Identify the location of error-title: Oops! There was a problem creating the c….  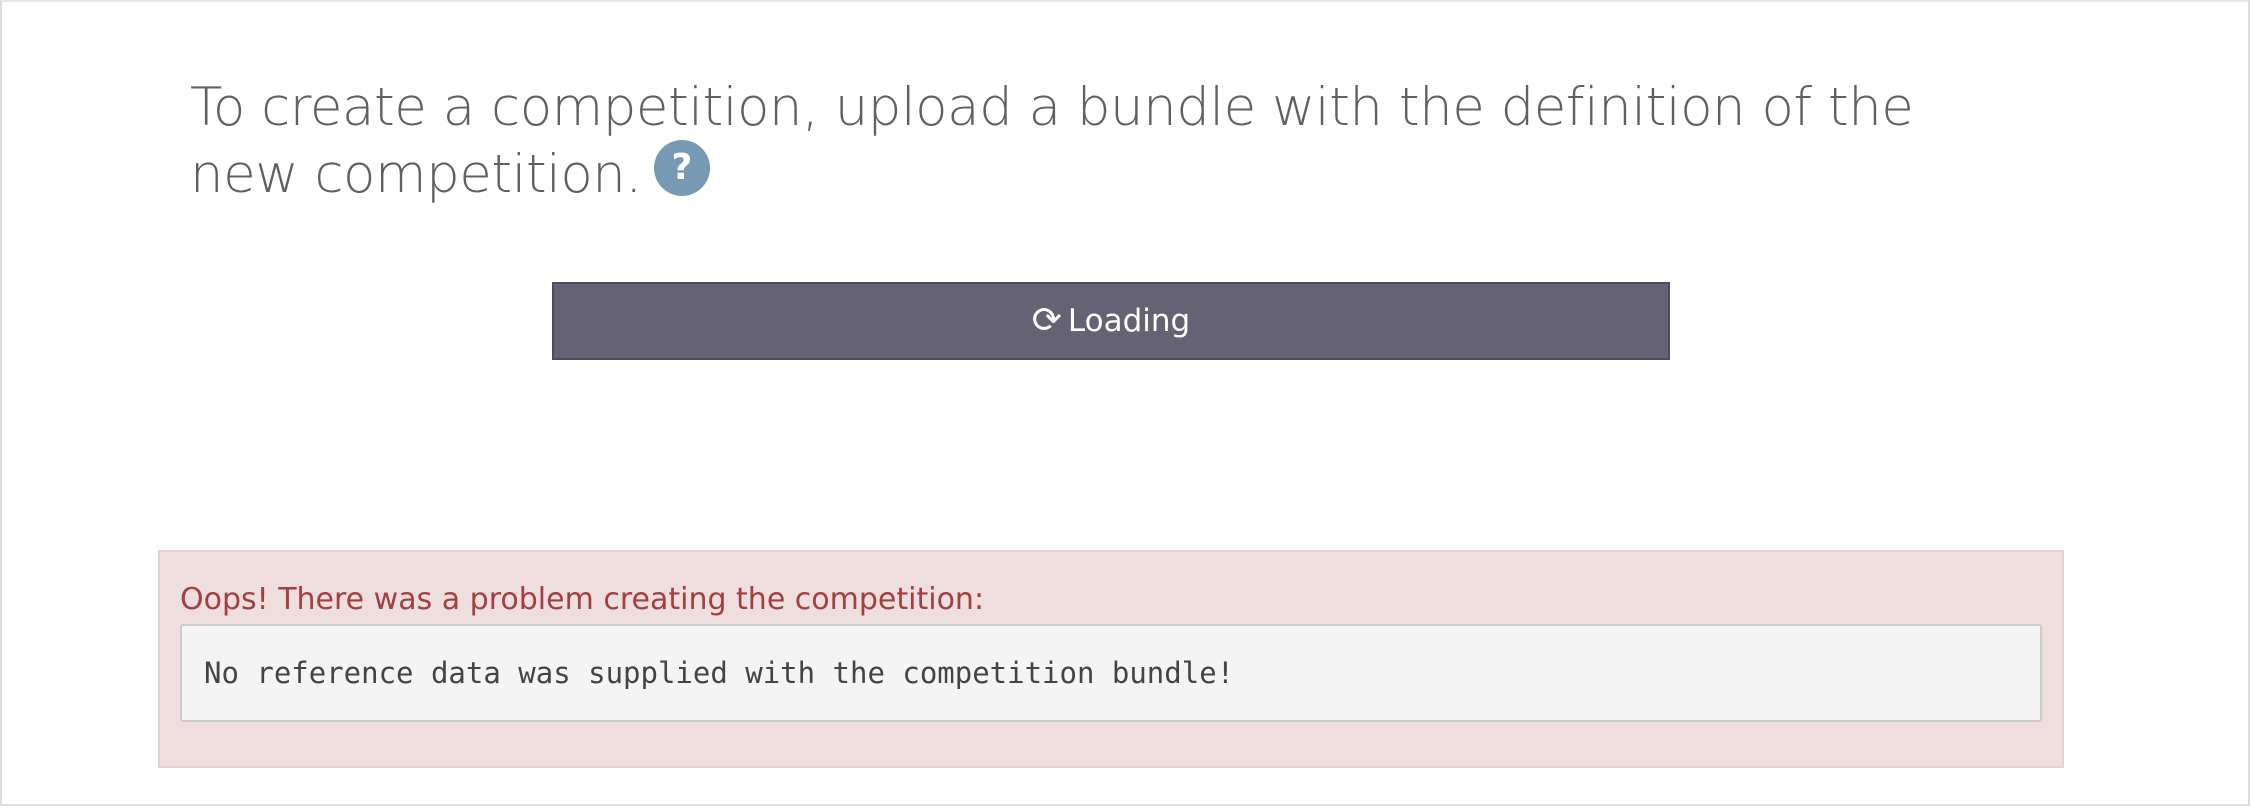
(582, 599).